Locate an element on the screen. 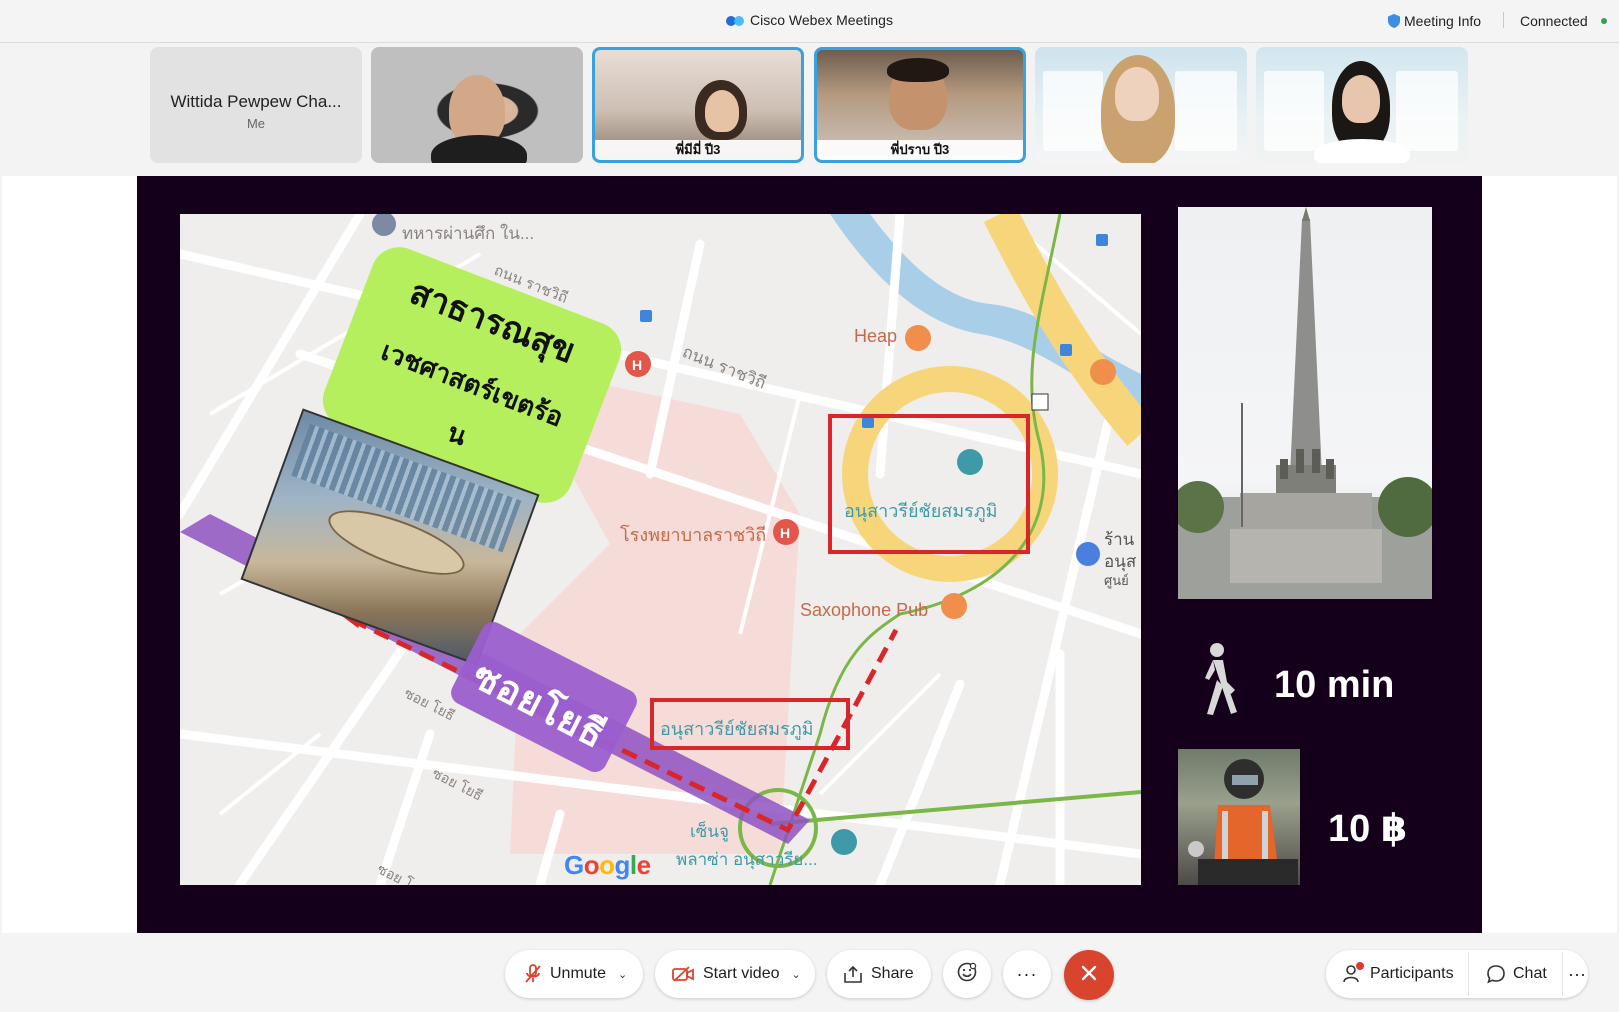 The width and height of the screenshot is (1619, 1012). participant-name-tag: พี่ปราบ ปี3 is located at coordinates (920, 150).